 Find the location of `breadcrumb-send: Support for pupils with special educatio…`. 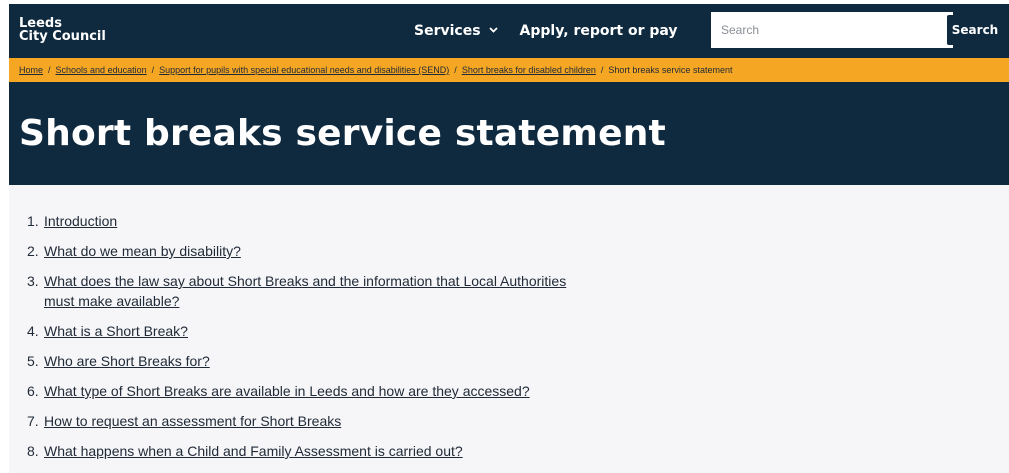

breadcrumb-send: Support for pupils with special educatio… is located at coordinates (304, 70).